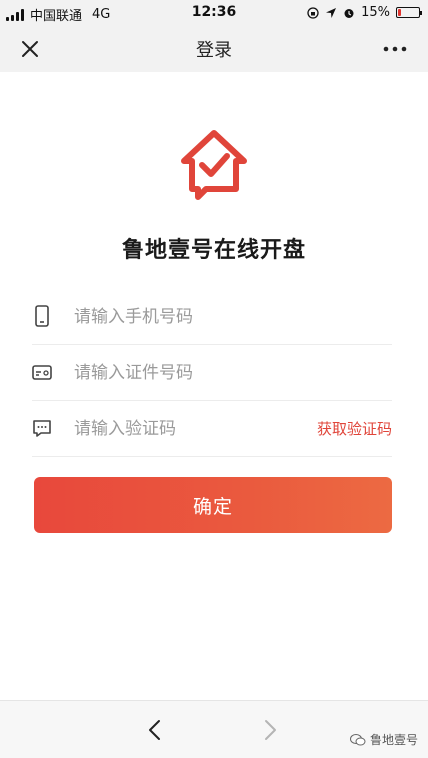 Image resolution: width=428 pixels, height=758 pixels. I want to click on watermark: 鲁地壹号, so click(383, 739).